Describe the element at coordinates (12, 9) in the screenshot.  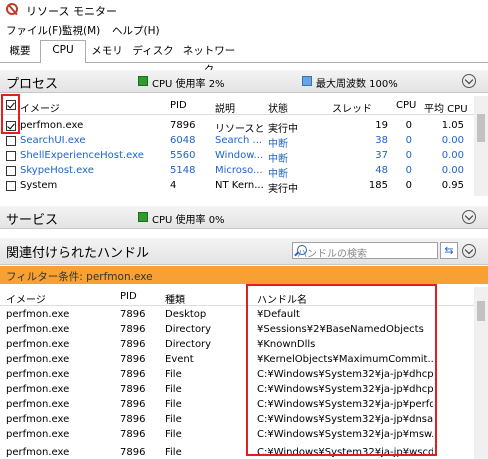
I see `resource-monitor-icon` at that location.